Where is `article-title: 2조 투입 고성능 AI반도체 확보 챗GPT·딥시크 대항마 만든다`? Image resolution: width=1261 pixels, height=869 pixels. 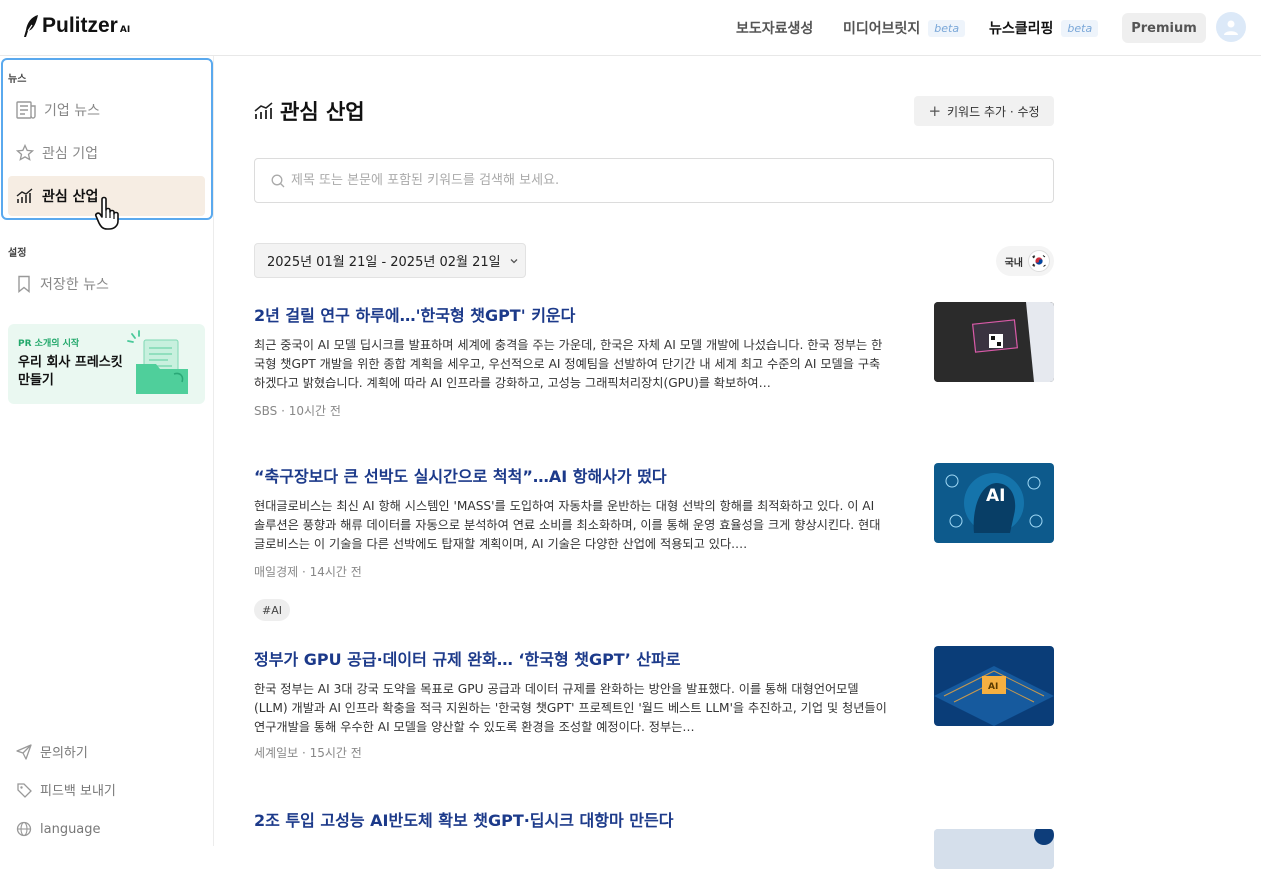
article-title: 2조 투입 고성능 AI반도체 확보 챗GPT·딥시크 대항마 만든다 is located at coordinates (574, 819).